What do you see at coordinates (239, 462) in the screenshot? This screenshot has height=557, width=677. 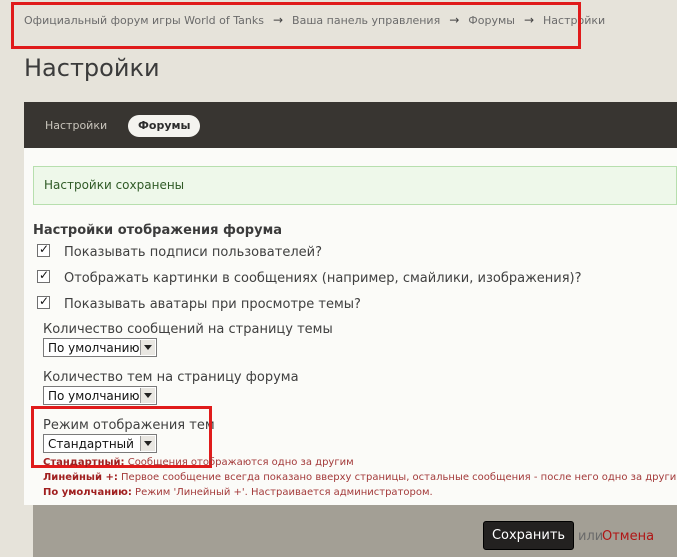 I see `hint-text: Сообщения отображаются одно за другим` at bounding box center [239, 462].